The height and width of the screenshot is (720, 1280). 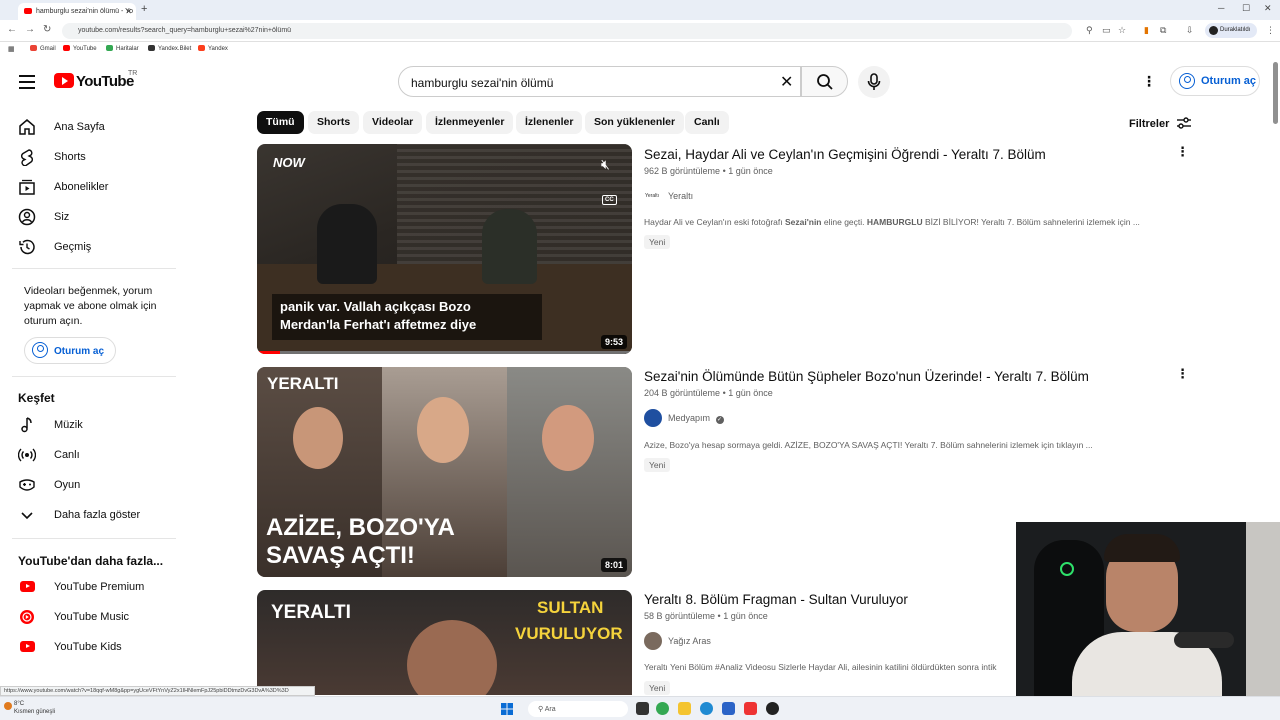 I want to click on sidebar-item-home: Ana Sayfa, so click(x=93, y=129).